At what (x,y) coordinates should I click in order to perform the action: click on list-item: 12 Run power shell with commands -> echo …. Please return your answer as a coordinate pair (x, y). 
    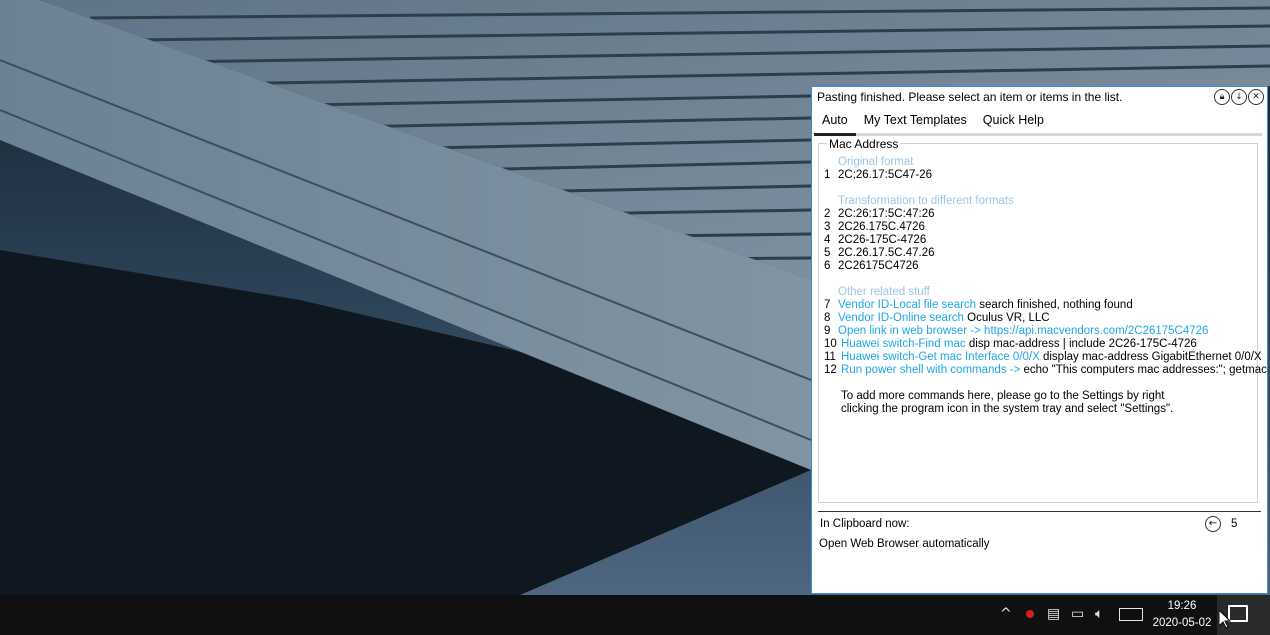
    Looking at the image, I should click on (1045, 370).